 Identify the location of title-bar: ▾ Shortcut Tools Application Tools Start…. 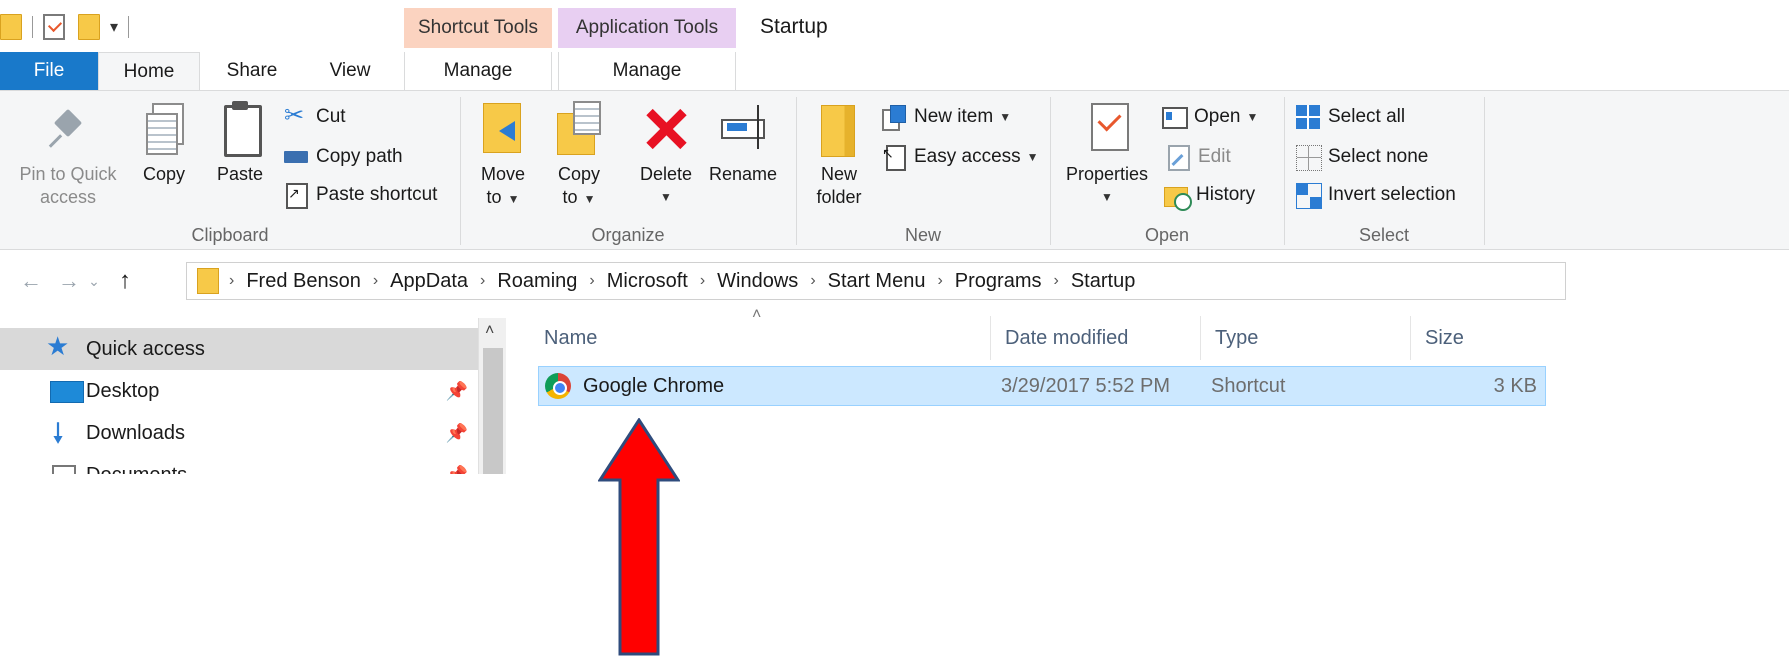
(894, 26).